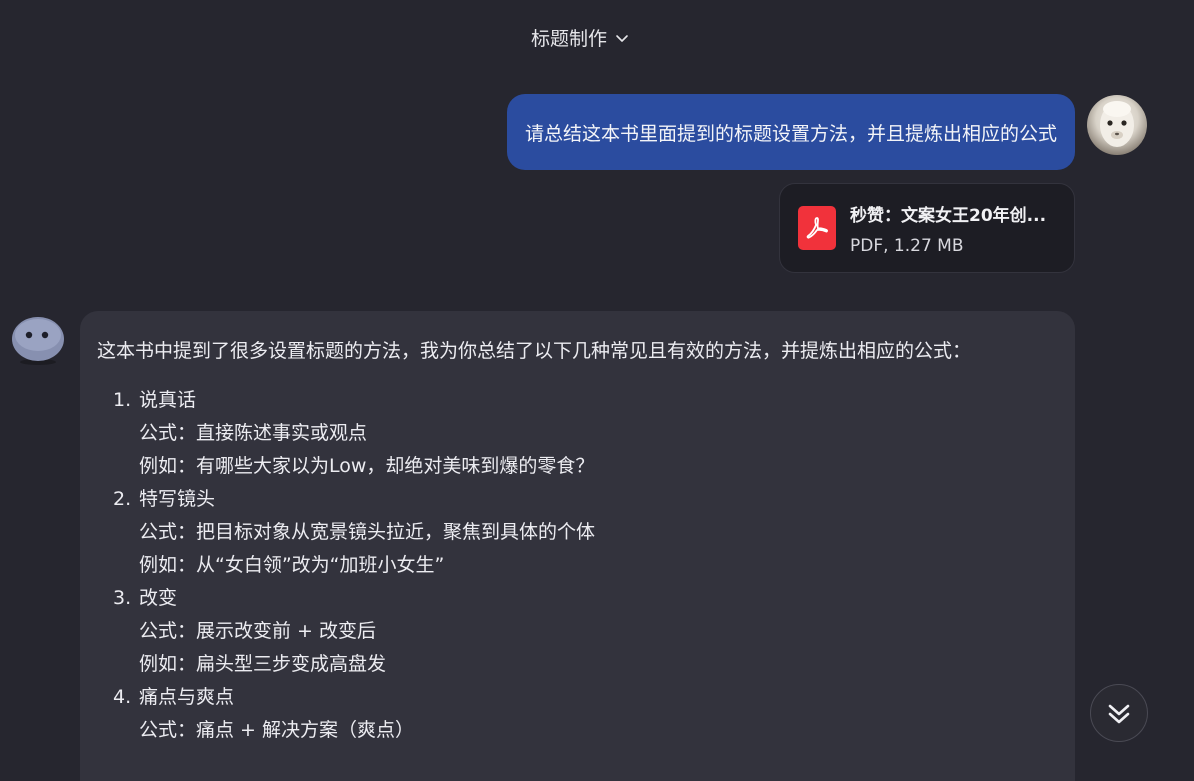 The height and width of the screenshot is (781, 1194). What do you see at coordinates (187, 697) in the screenshot?
I see `method-title: 痛点与爽点` at bounding box center [187, 697].